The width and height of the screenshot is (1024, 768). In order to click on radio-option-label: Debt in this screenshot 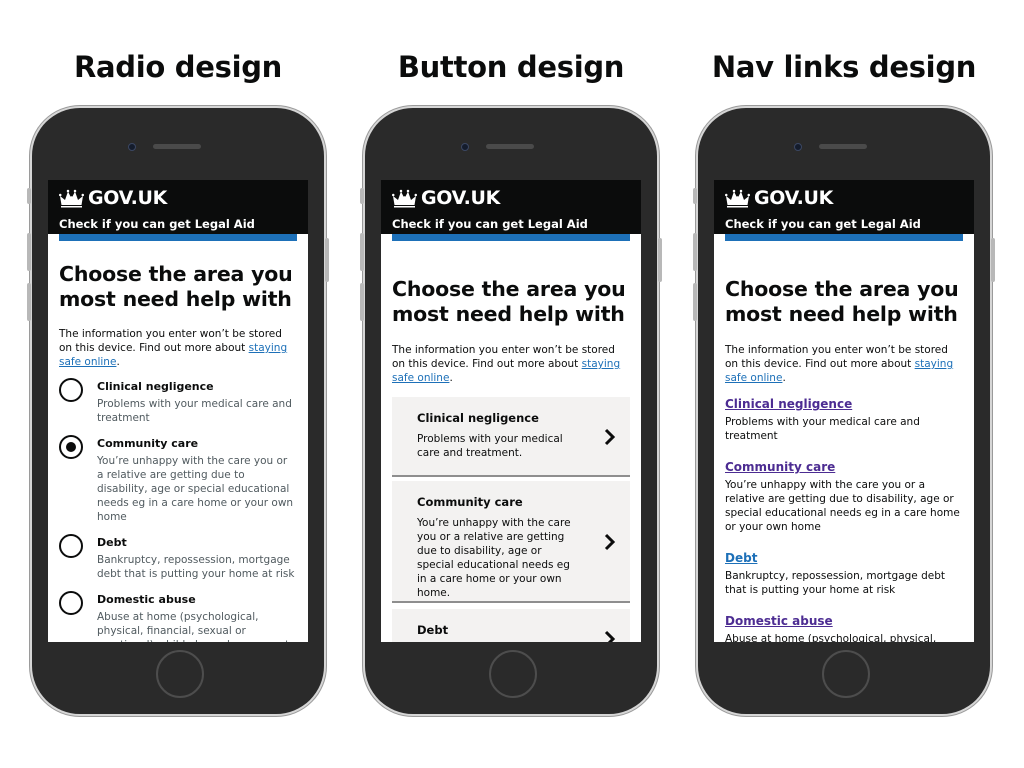, I will do `click(197, 543)`.